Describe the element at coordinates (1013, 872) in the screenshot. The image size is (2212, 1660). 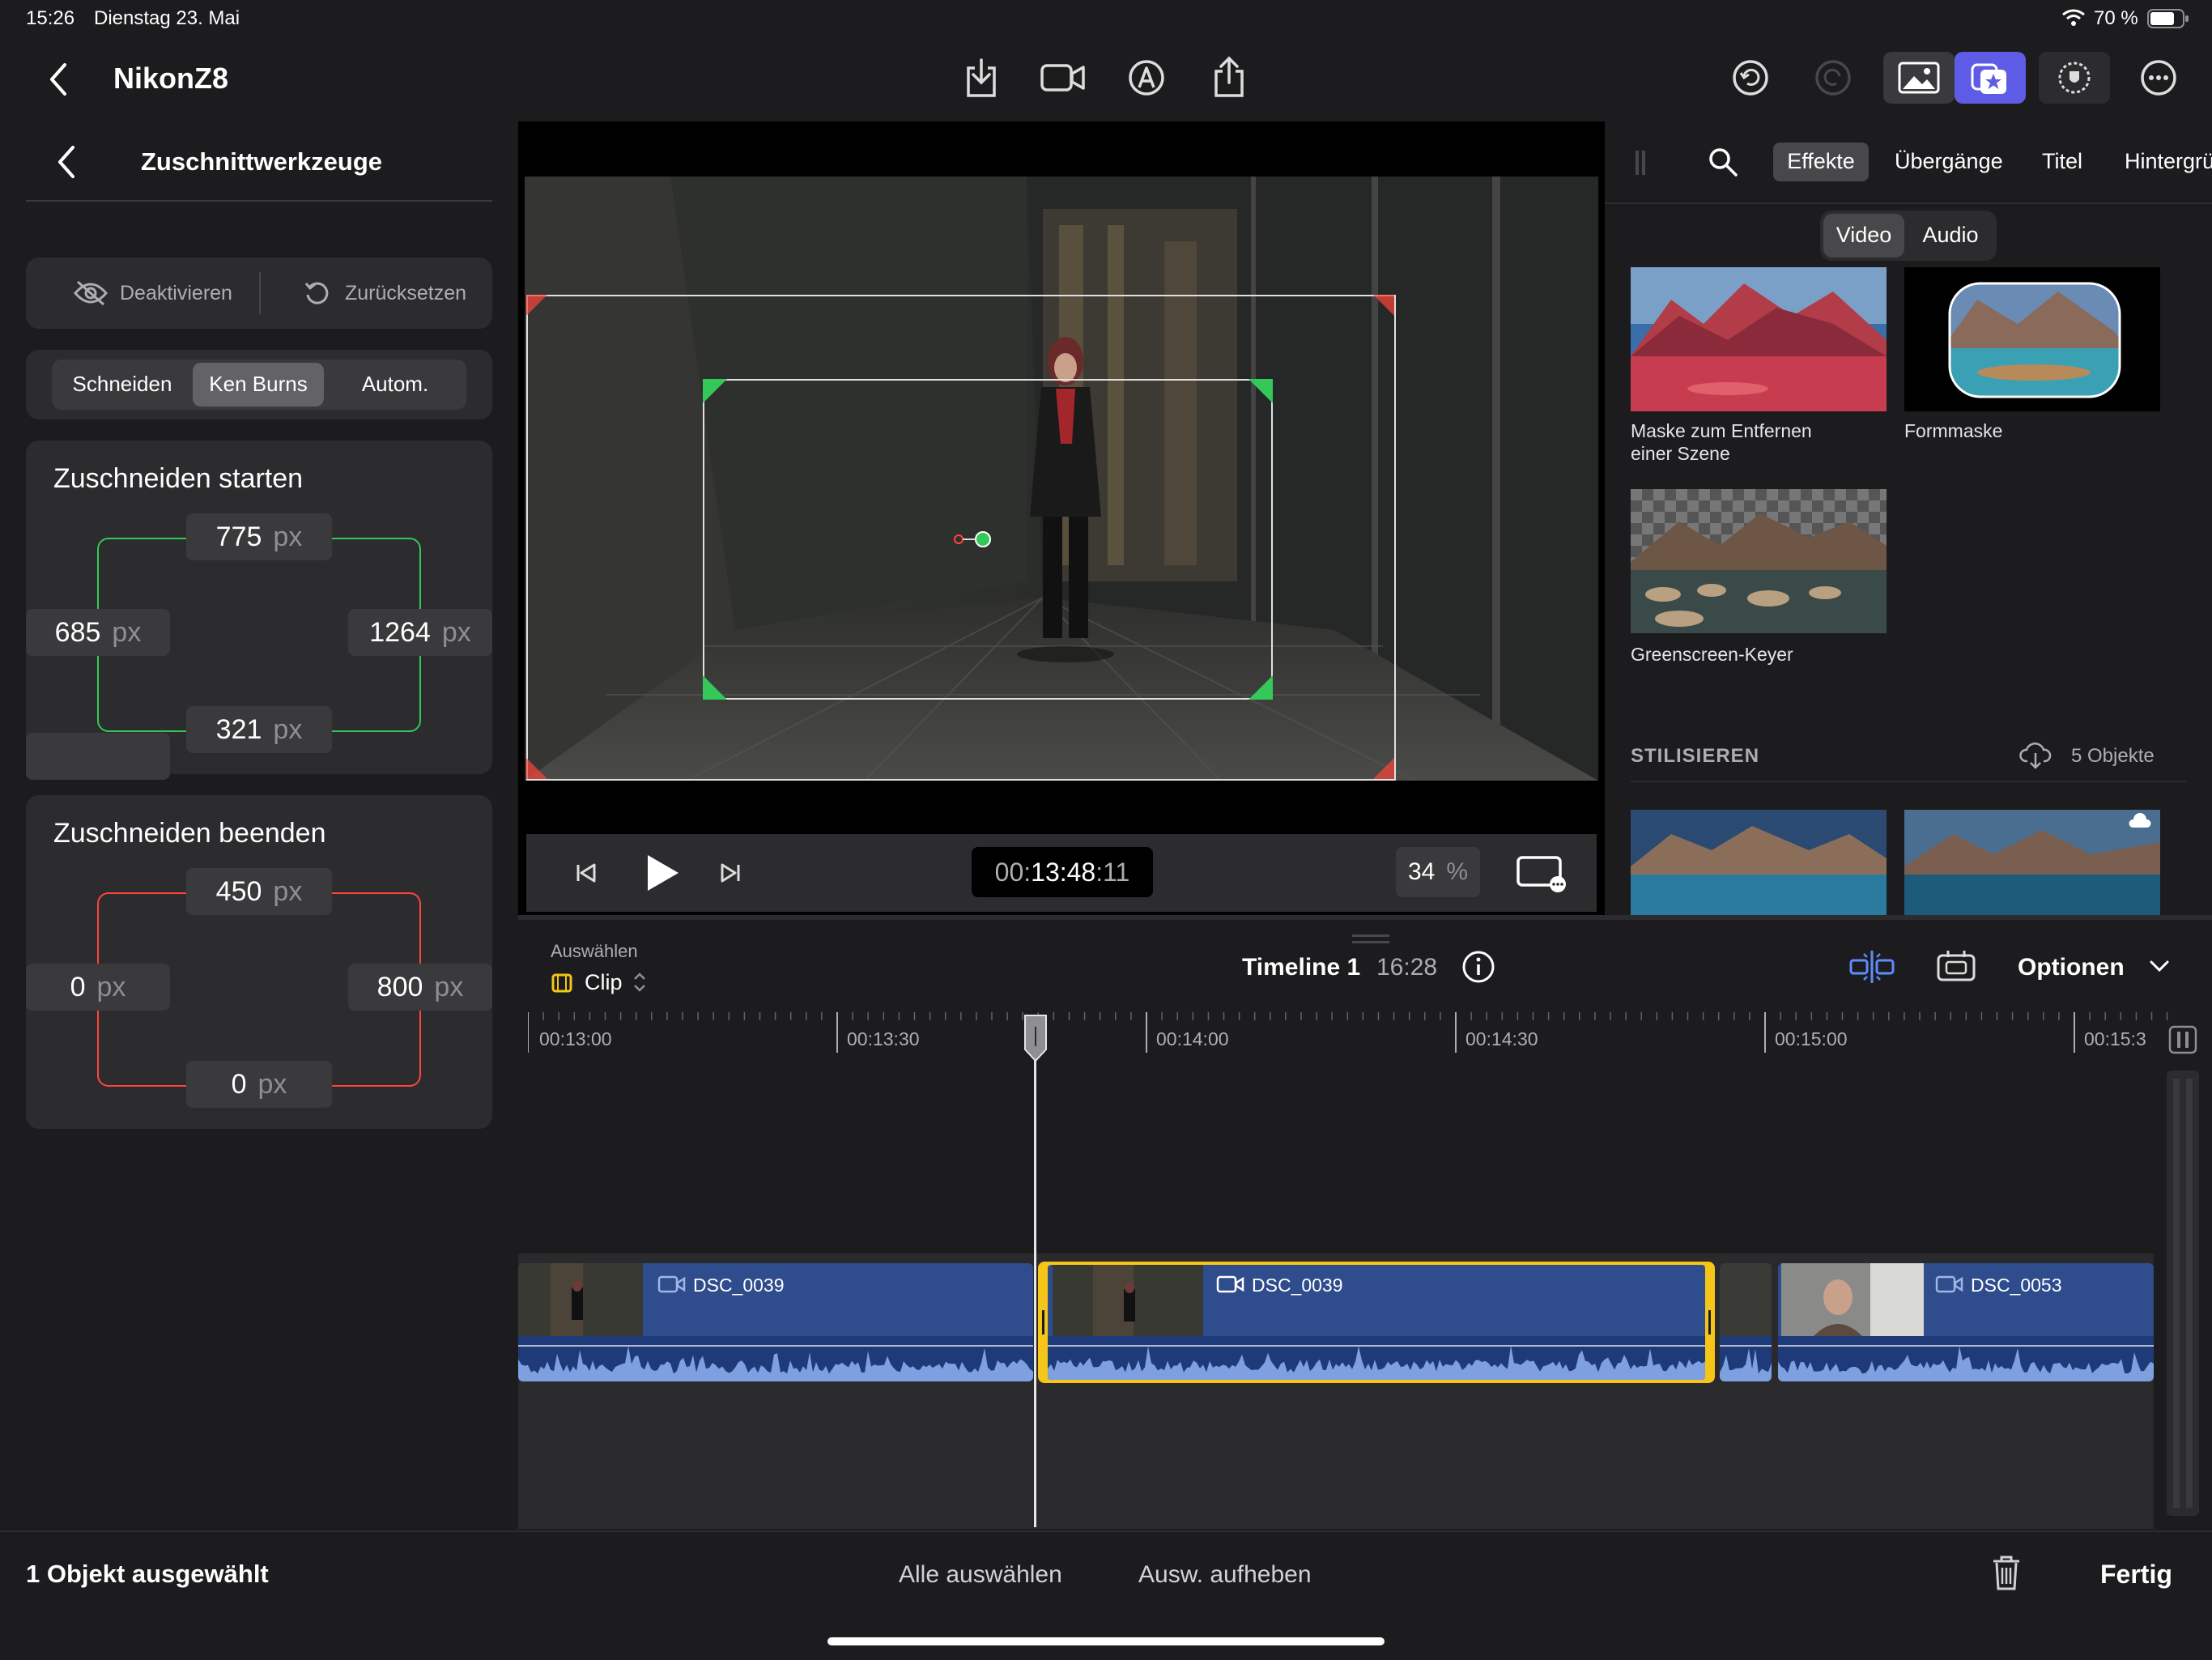
I see `timecode-hours: 00:` at that location.